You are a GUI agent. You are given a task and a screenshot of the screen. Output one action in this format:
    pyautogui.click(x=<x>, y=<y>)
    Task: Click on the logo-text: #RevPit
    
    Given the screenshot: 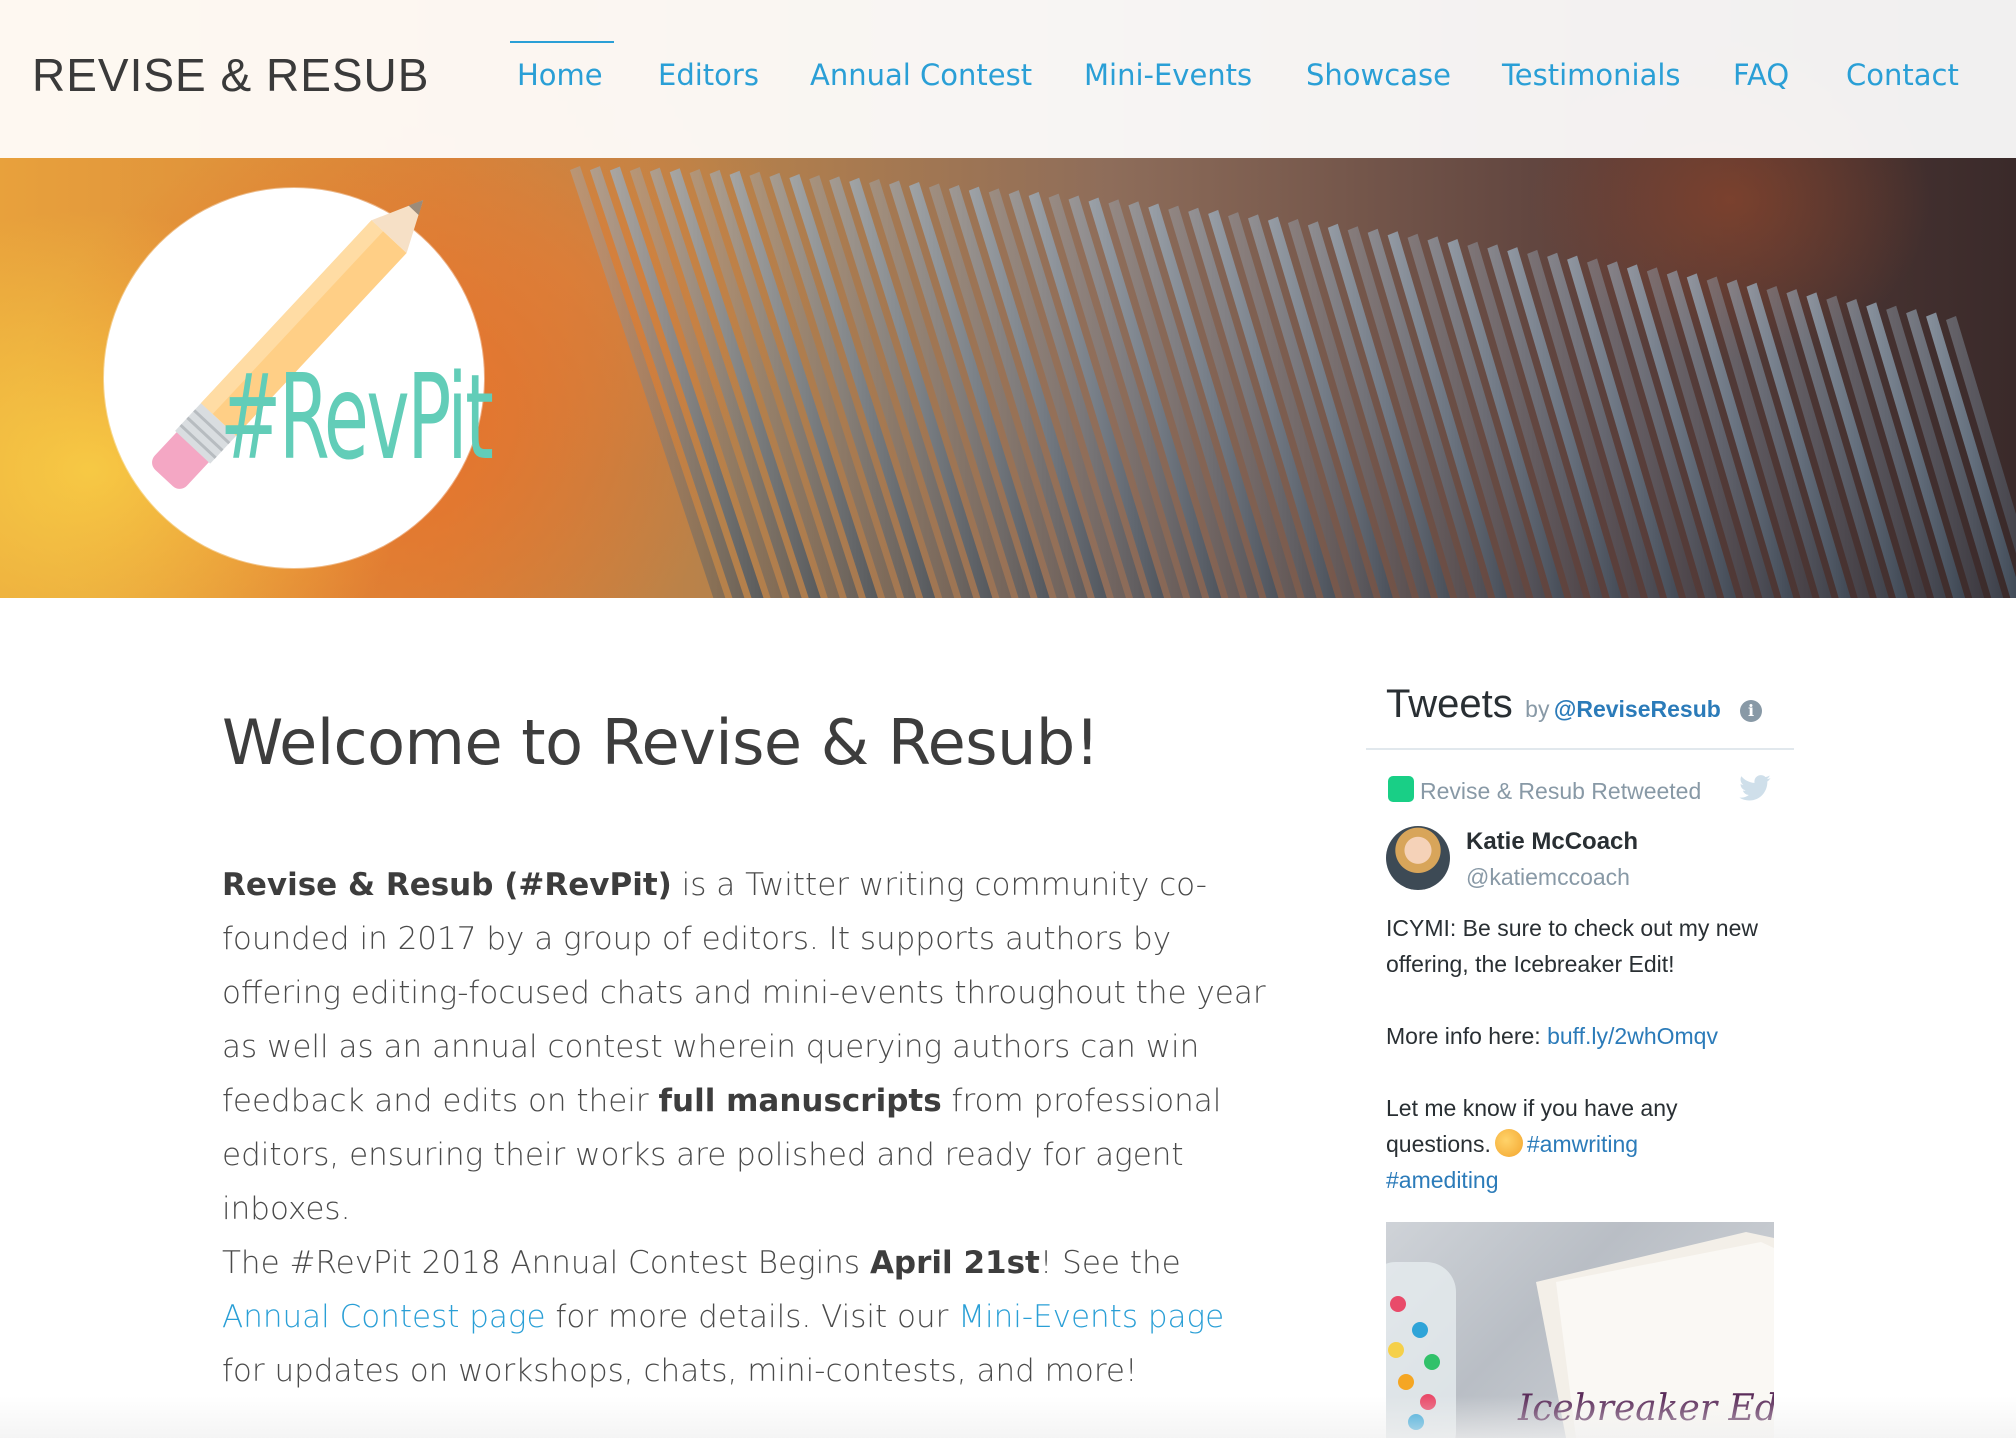 What is the action you would take?
    pyautogui.click(x=357, y=417)
    